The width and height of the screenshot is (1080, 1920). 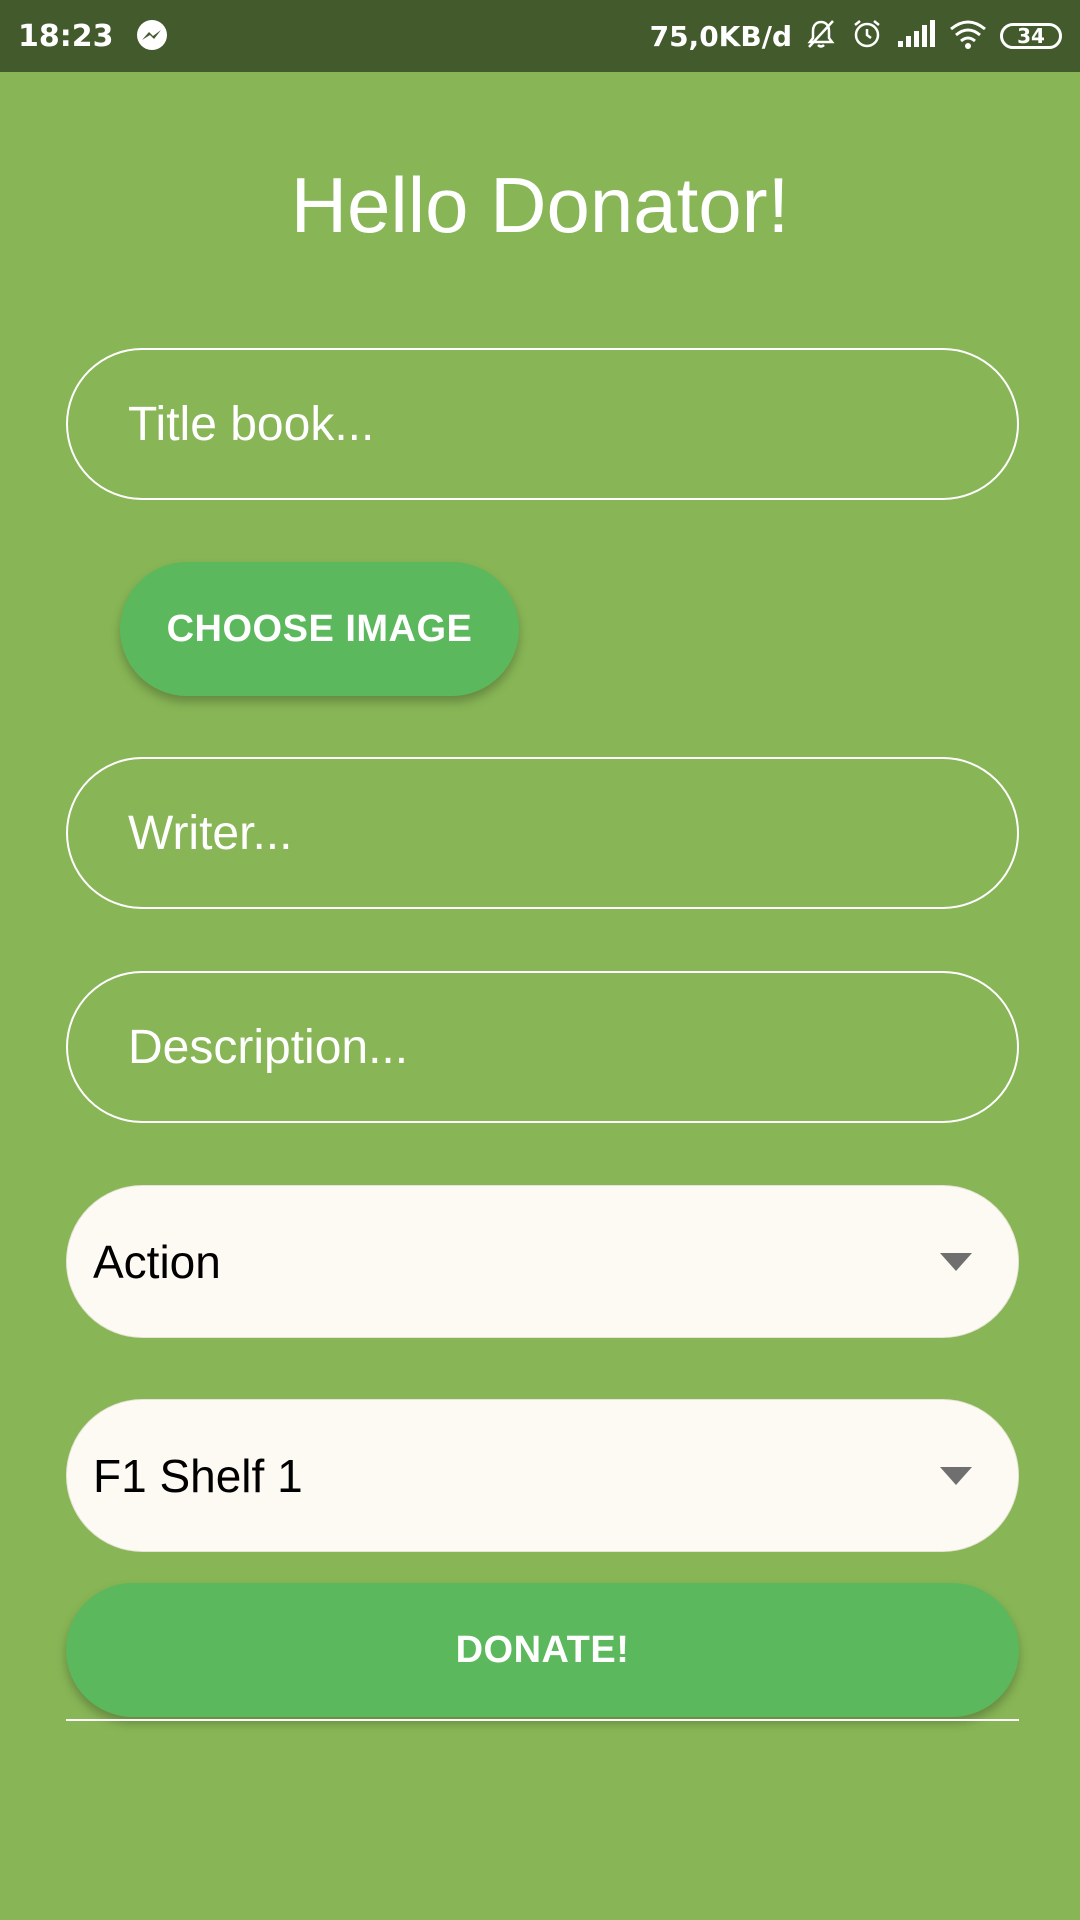 What do you see at coordinates (66, 36) in the screenshot?
I see `status-time: 18:23` at bounding box center [66, 36].